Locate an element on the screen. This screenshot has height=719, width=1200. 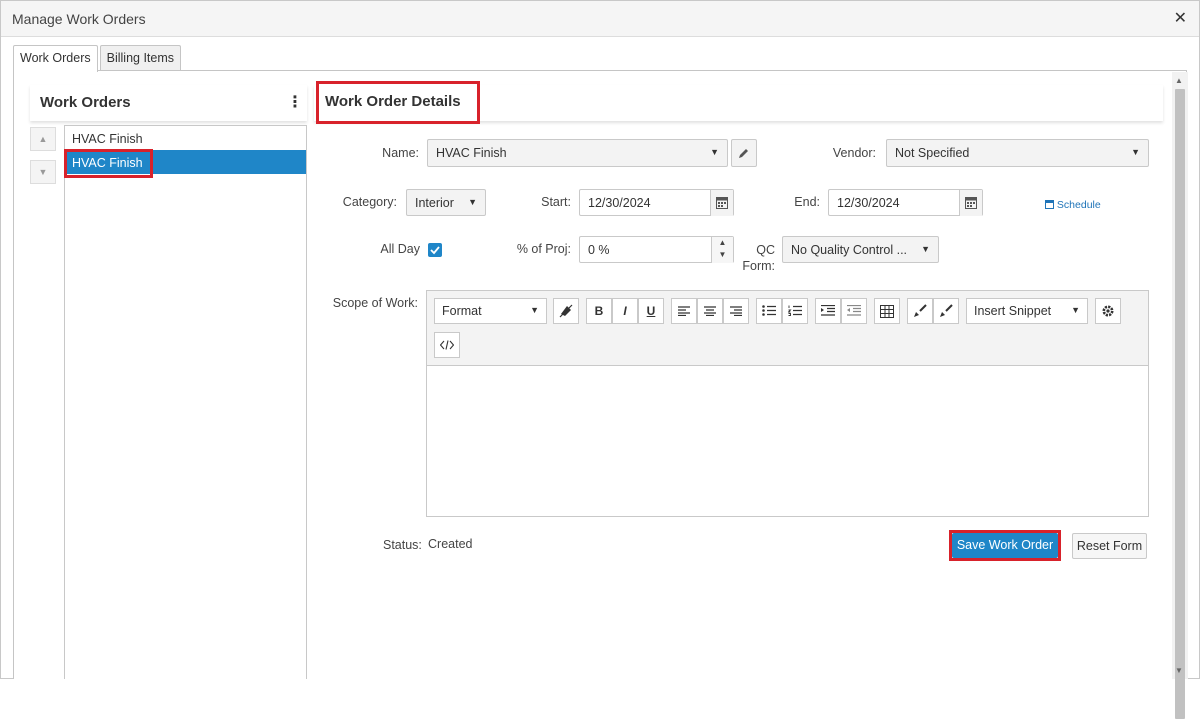
bullet-list-button is located at coordinates (769, 311).